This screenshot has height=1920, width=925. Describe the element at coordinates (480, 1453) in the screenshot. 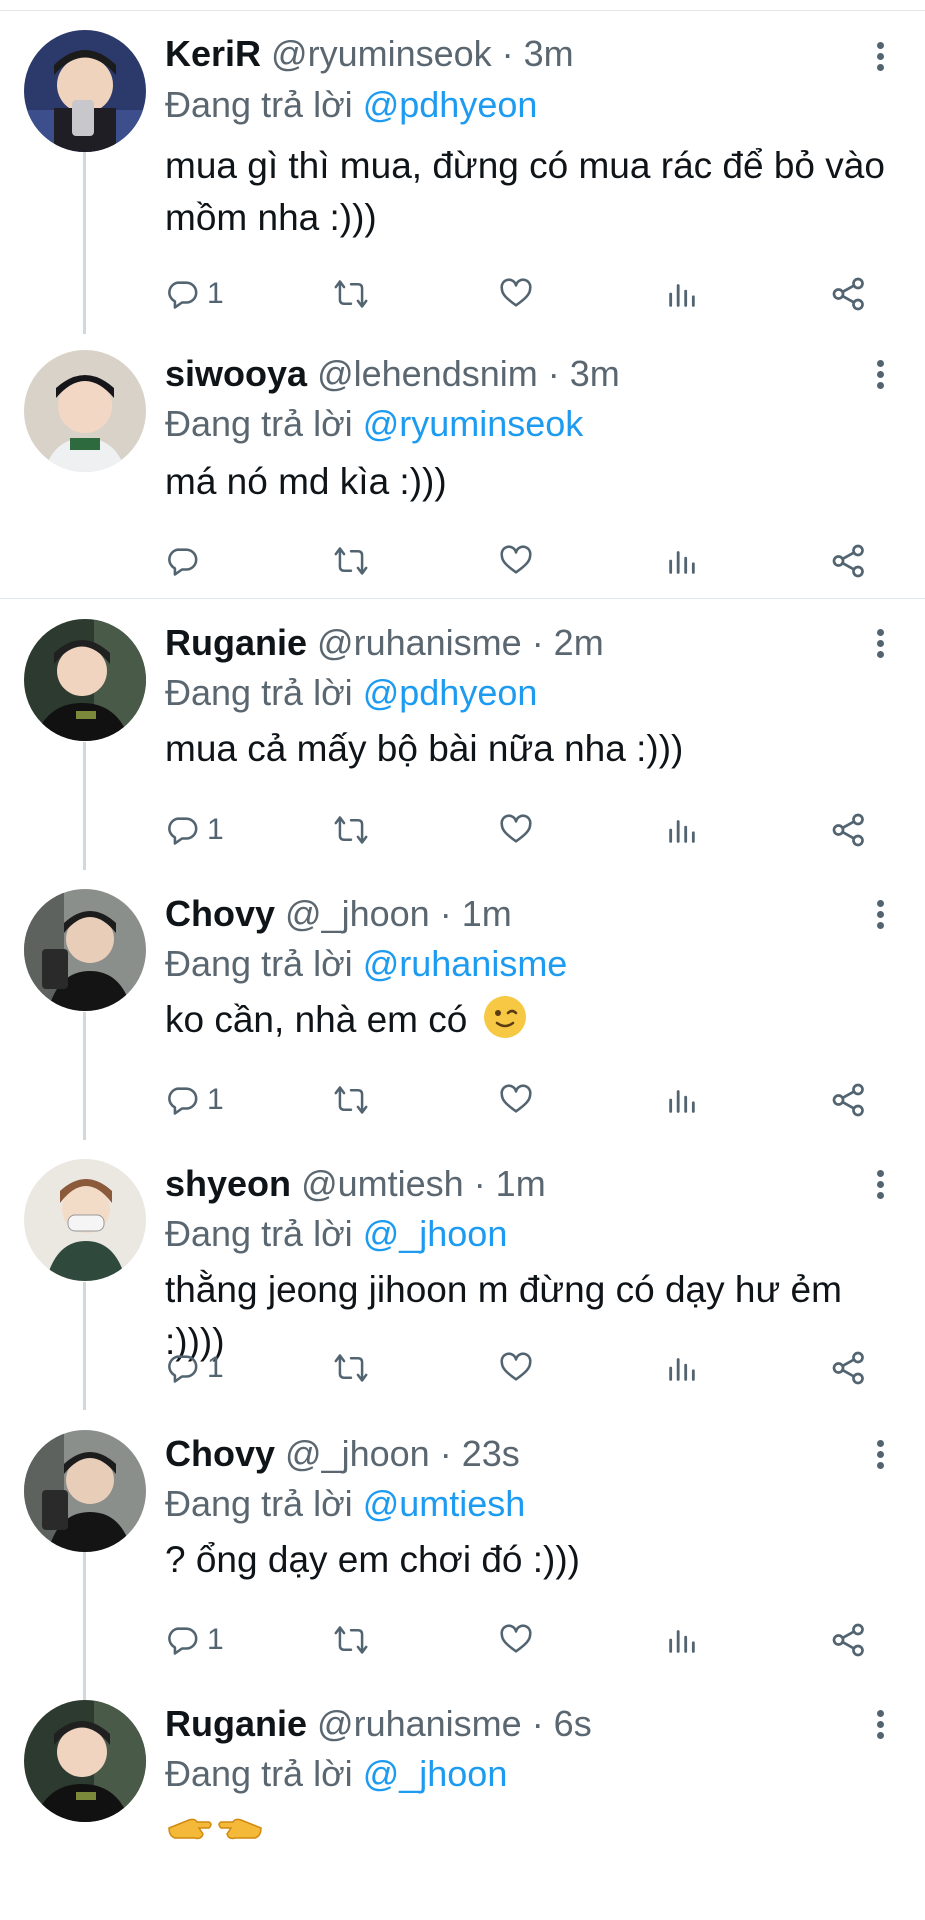

I see `timestamp: · 23s` at that location.